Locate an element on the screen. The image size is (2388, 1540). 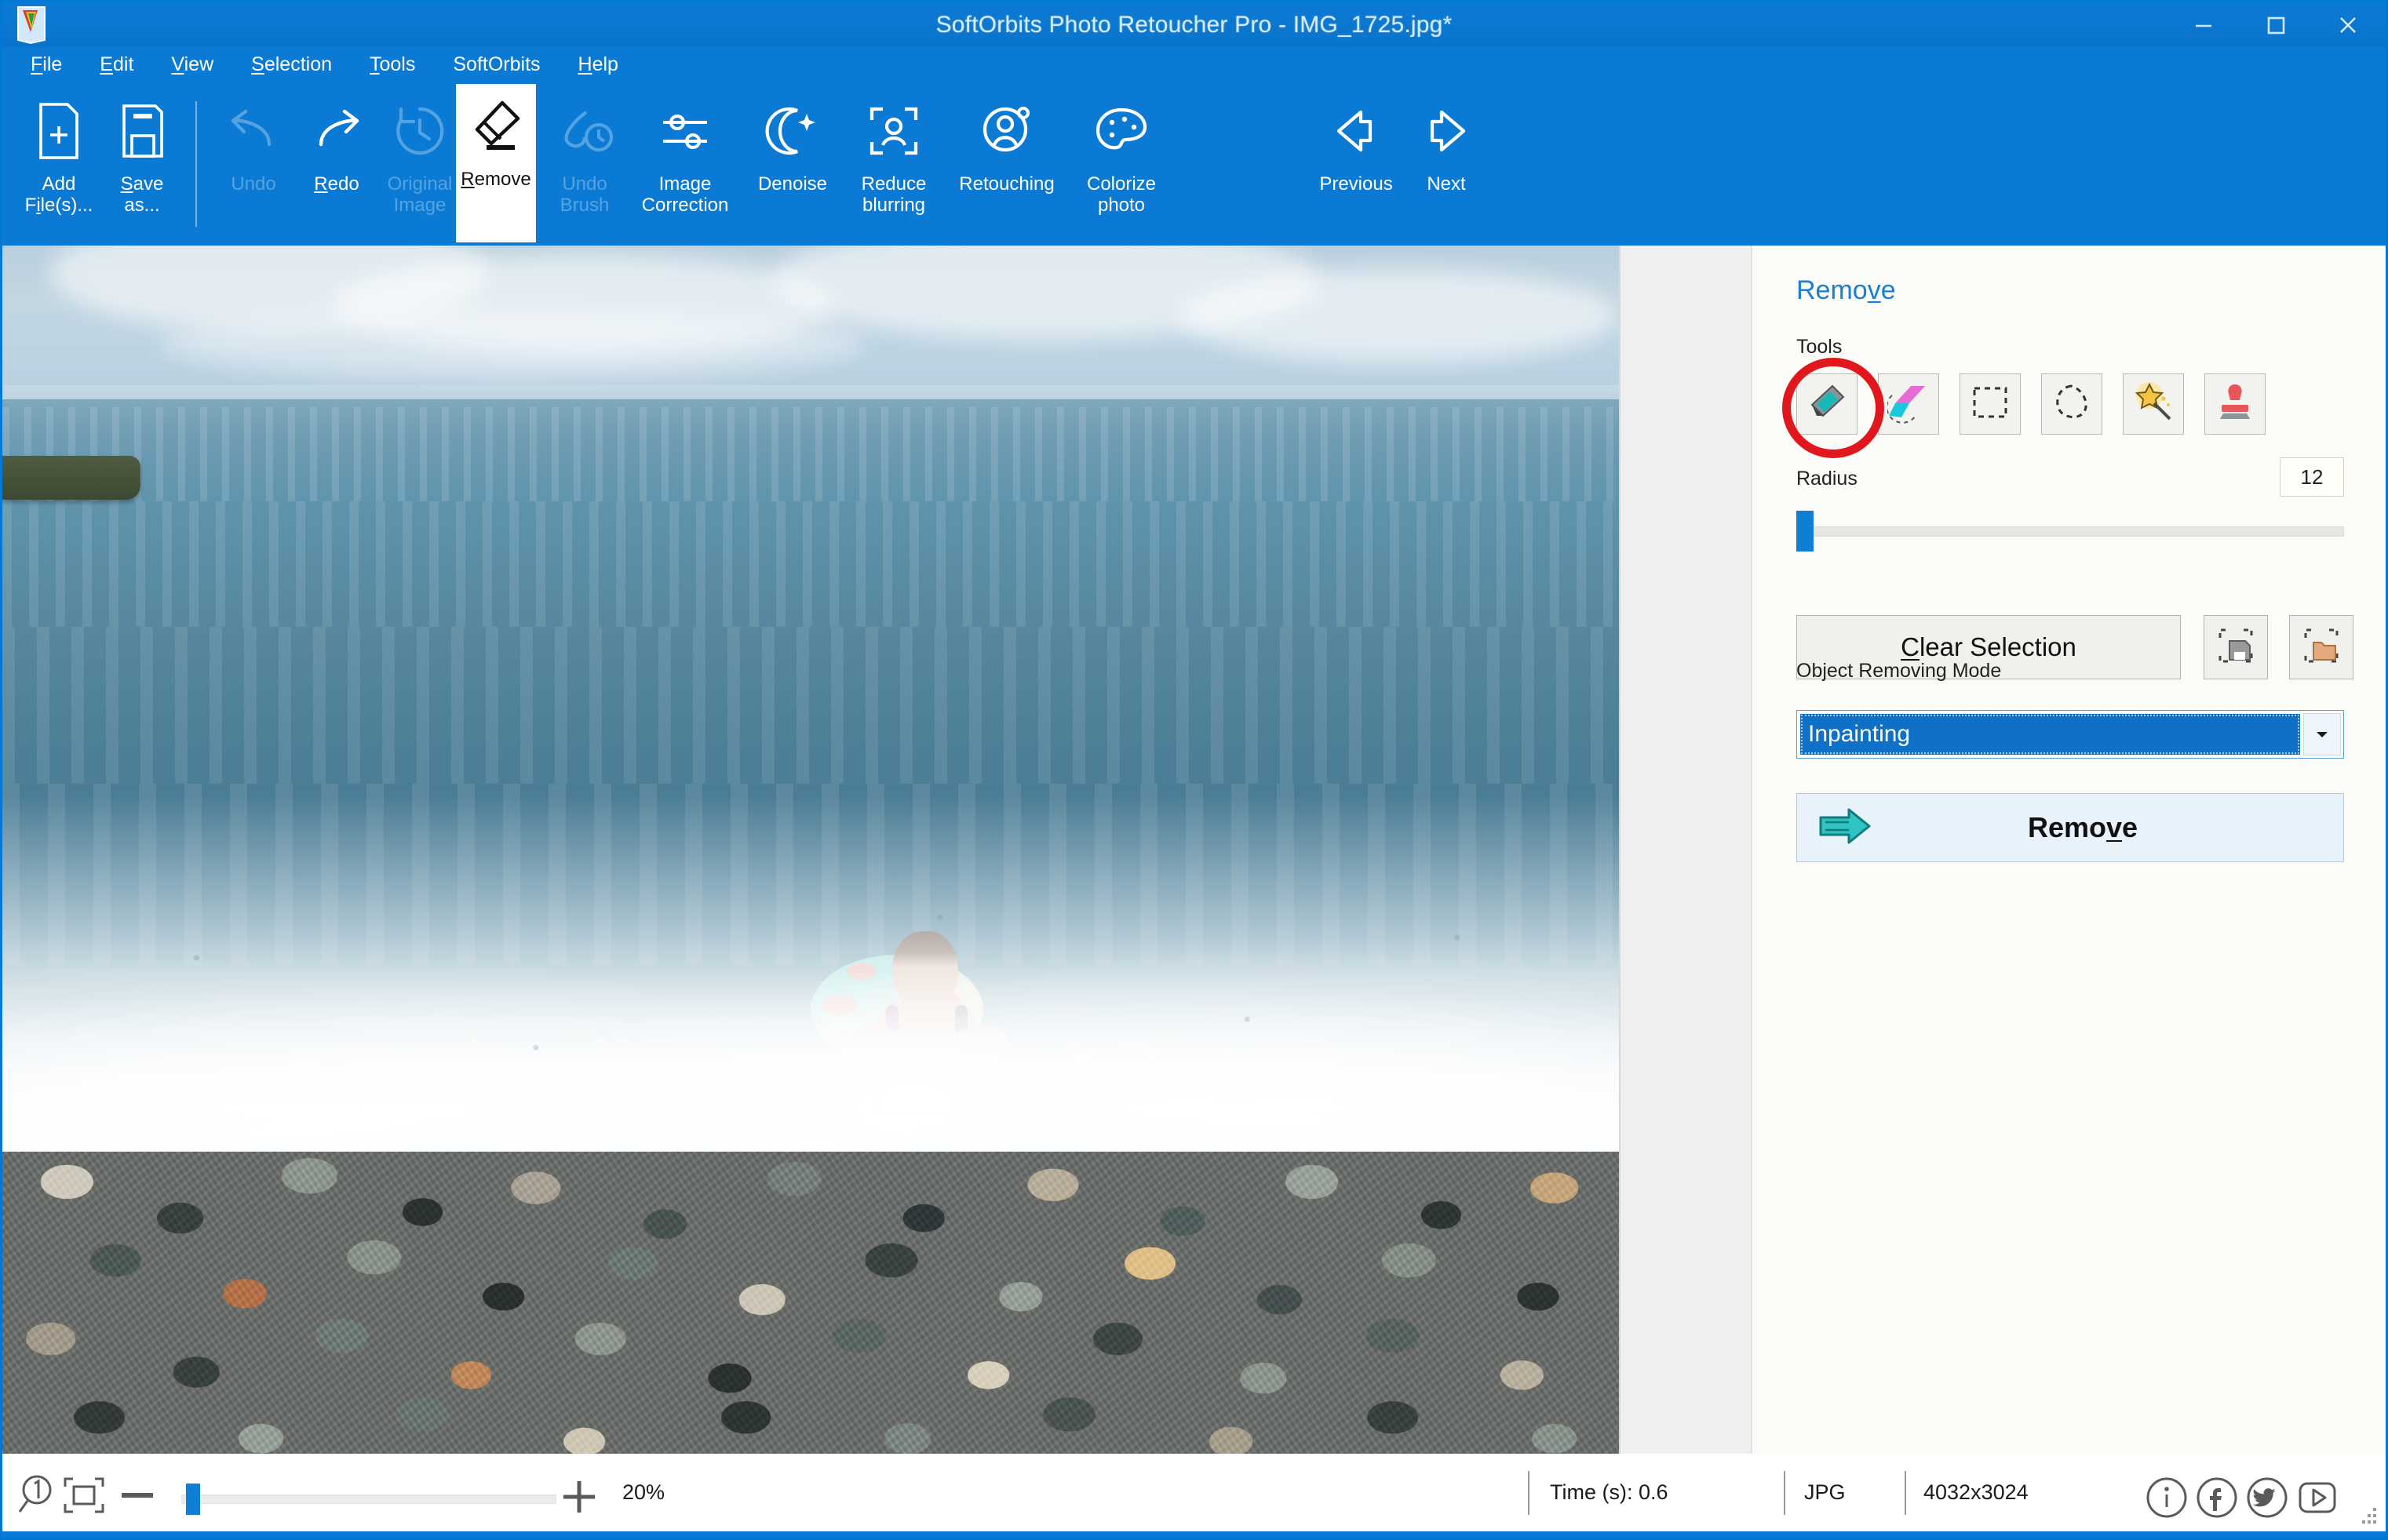
remove-action-label: Remove is located at coordinates (2082, 827).